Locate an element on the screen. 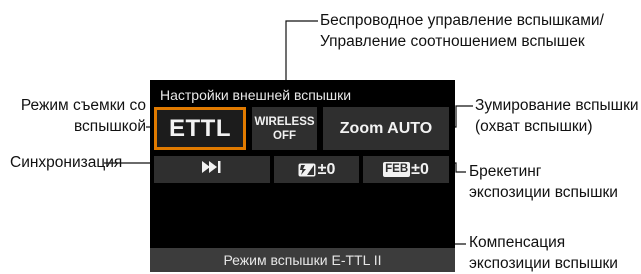 Image resolution: width=641 pixels, height=274 pixels. callout-comp-line2: экспозиции вспышки is located at coordinates (543, 263).